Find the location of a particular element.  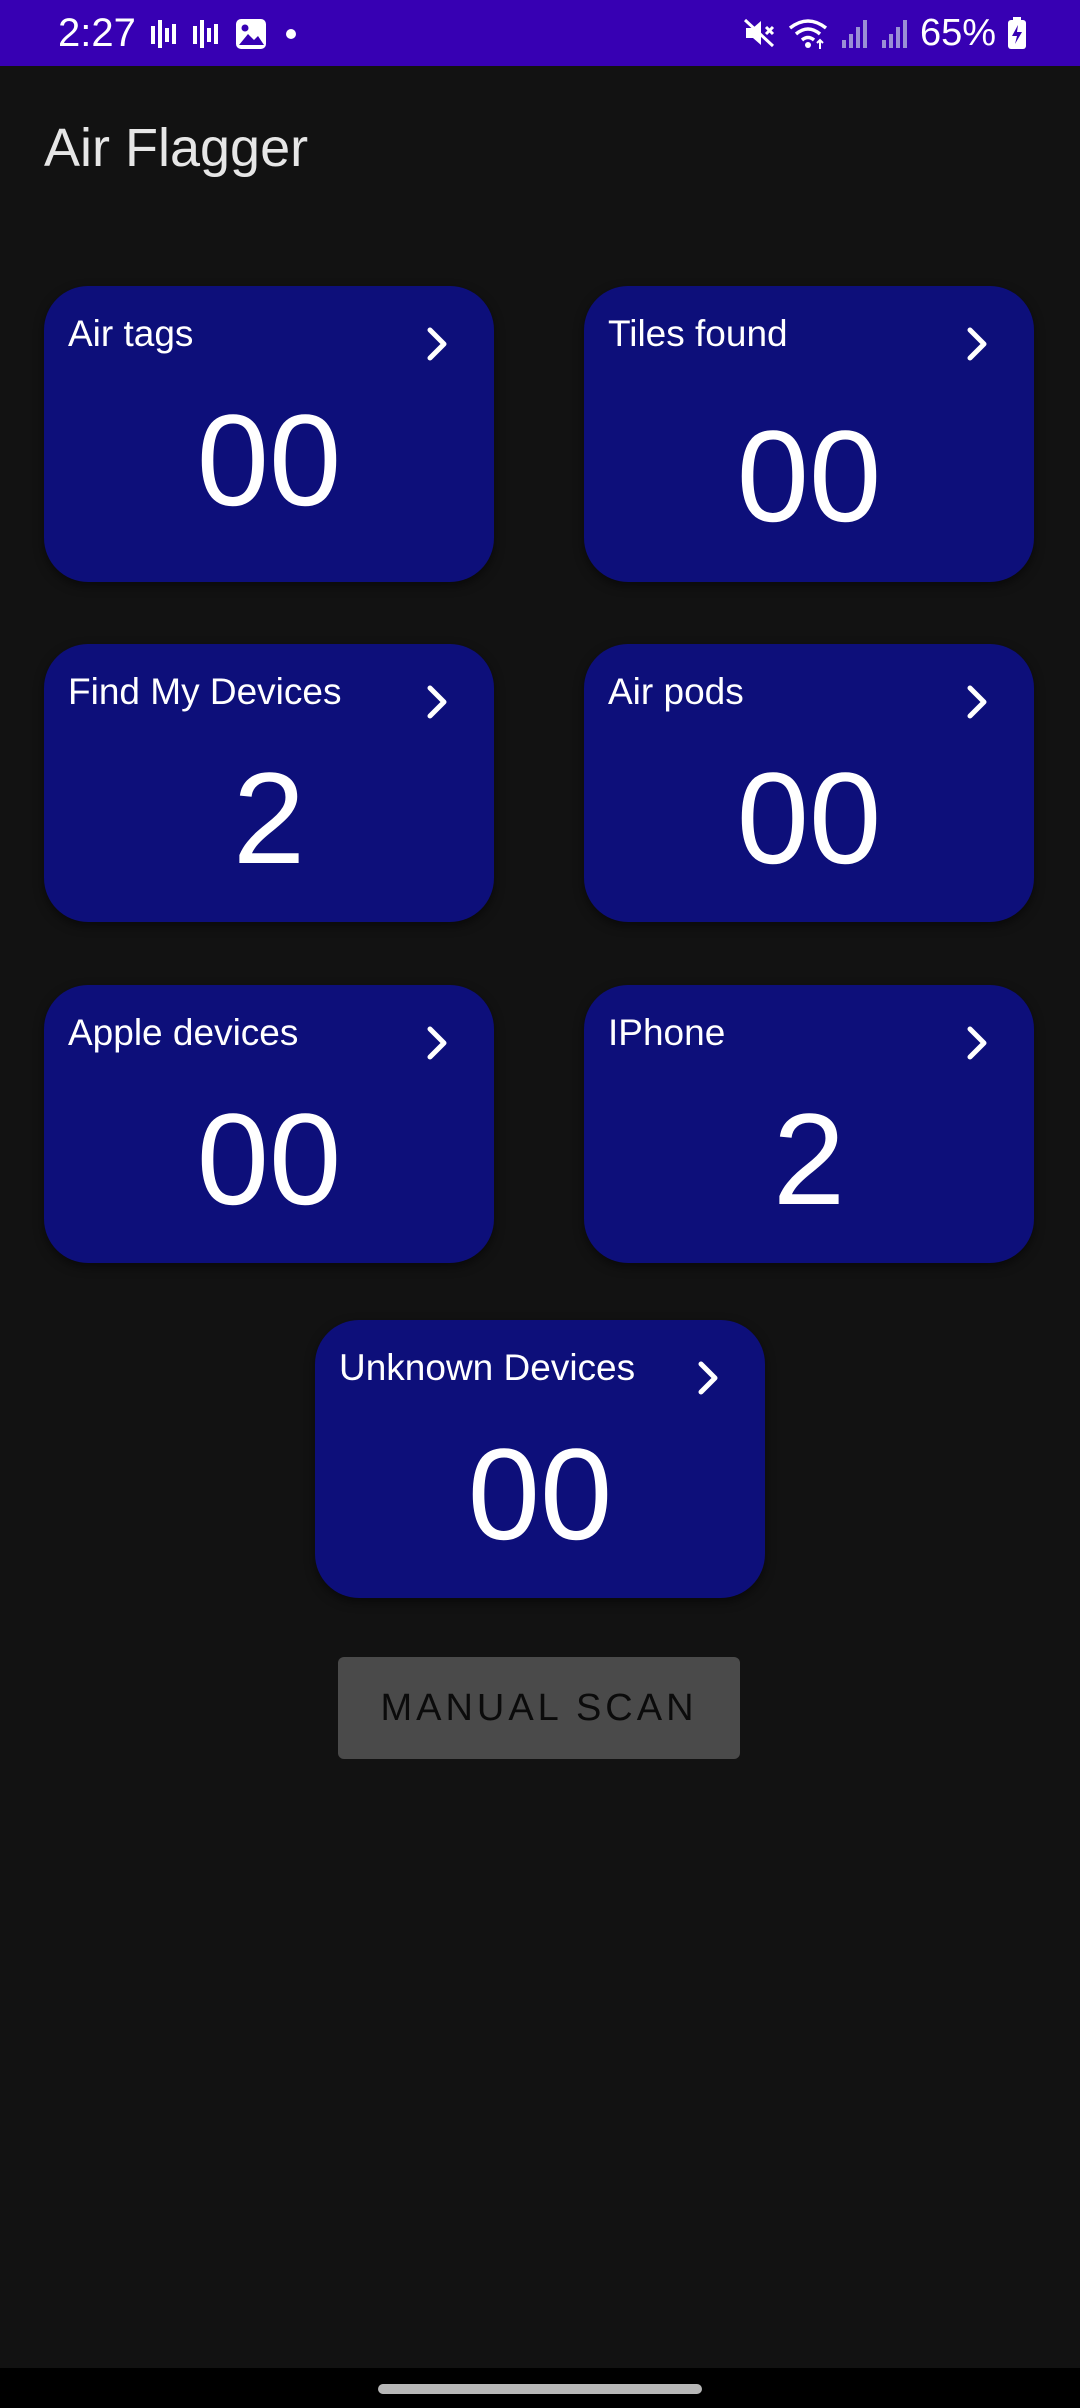

navigation-bar is located at coordinates (540, 2388).